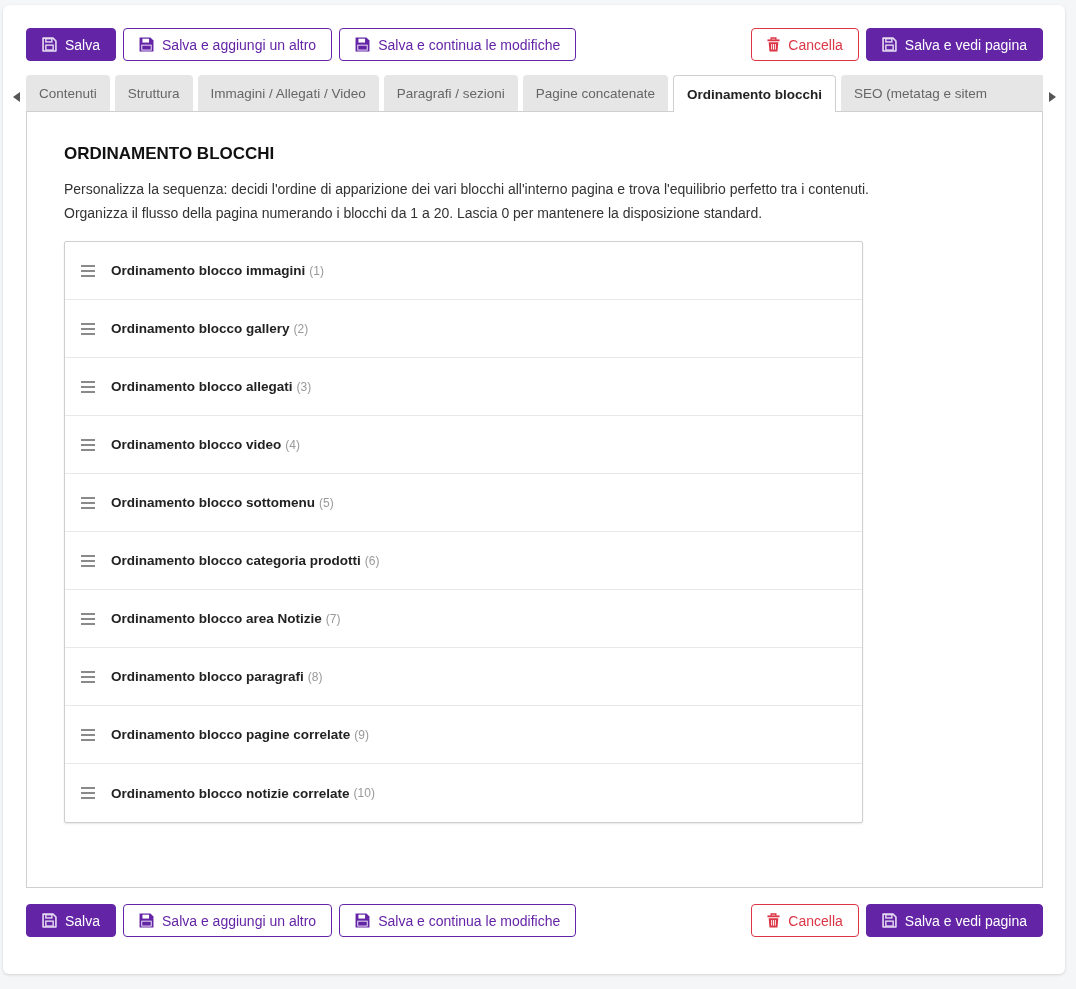  Describe the element at coordinates (1052, 97) in the screenshot. I see `caret-right-icon` at that location.